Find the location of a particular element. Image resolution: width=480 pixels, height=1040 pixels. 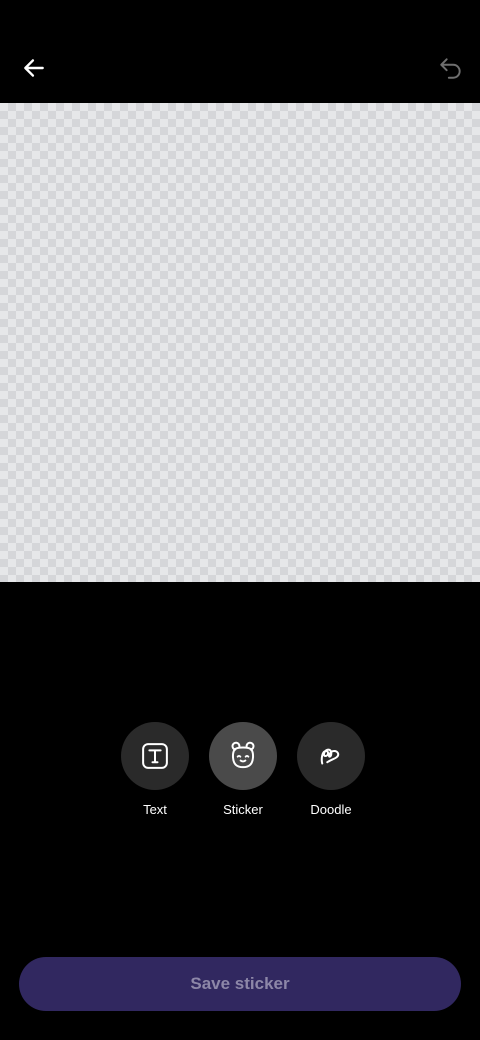

squiggle-icon is located at coordinates (330, 756).